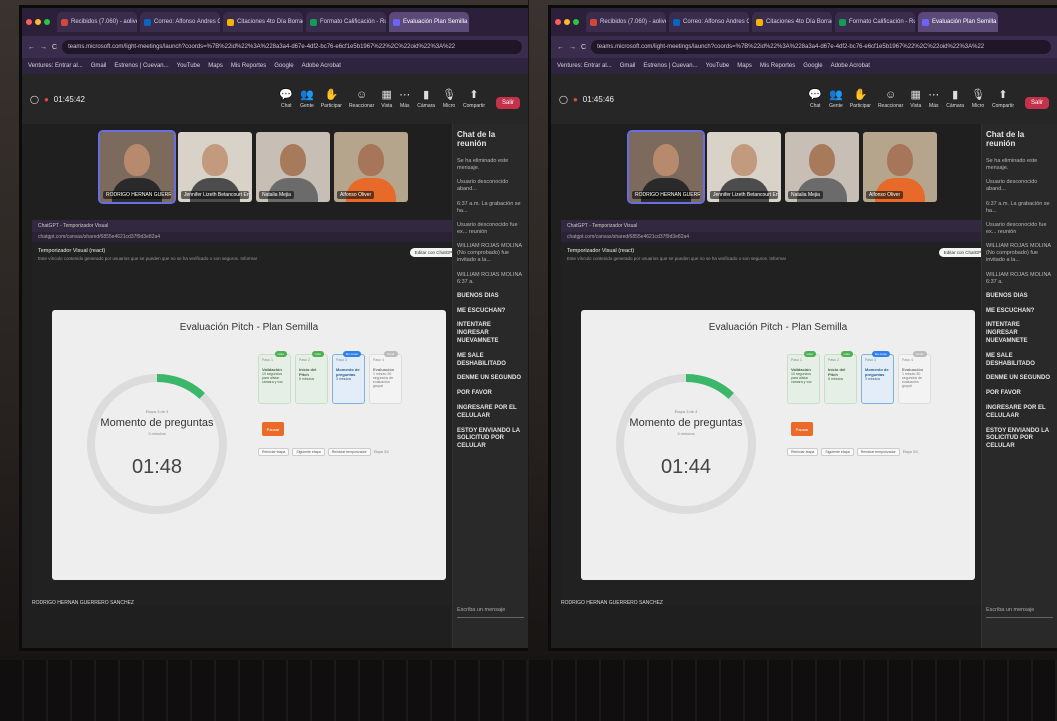 The image size is (1057, 721). I want to click on step-badge: Pend., so click(391, 354).